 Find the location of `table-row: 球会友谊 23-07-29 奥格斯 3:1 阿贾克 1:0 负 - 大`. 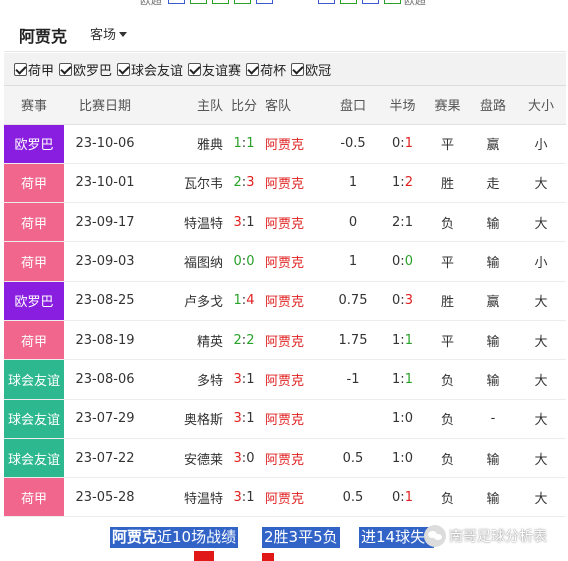

table-row: 球会友谊 23-07-29 奥格斯 3:1 阿贾克 1:0 负 - 大 is located at coordinates (285, 419).